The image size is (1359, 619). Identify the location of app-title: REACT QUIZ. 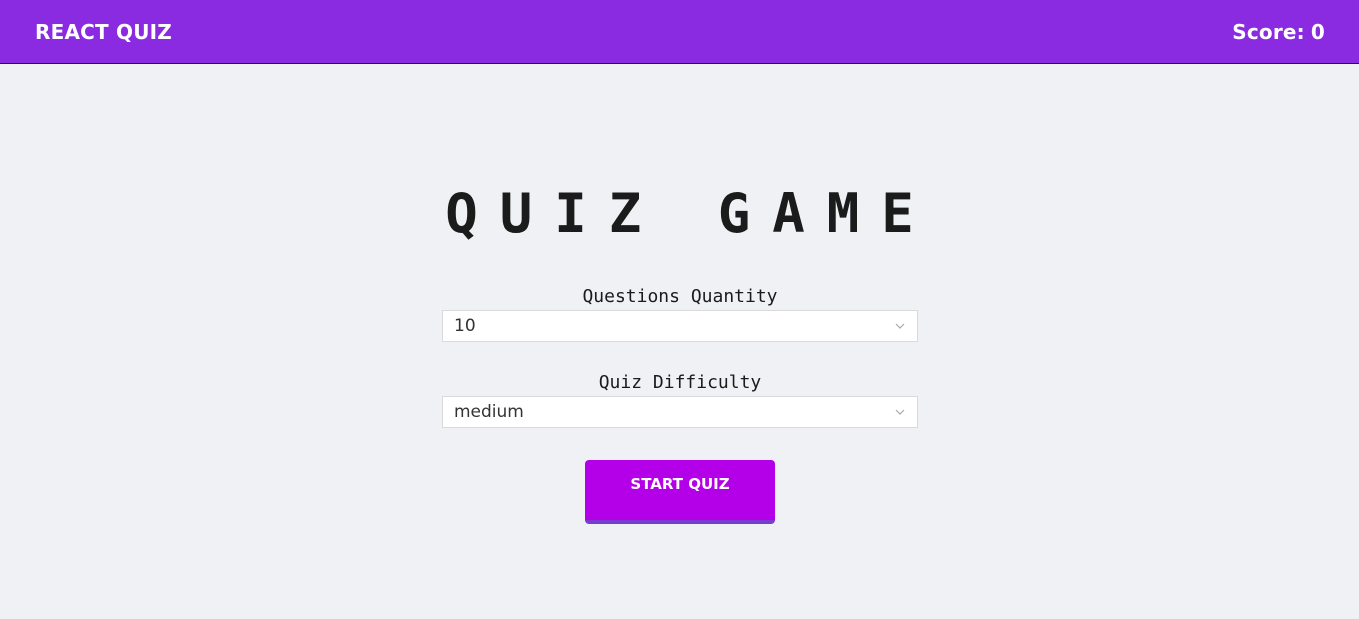
(104, 31).